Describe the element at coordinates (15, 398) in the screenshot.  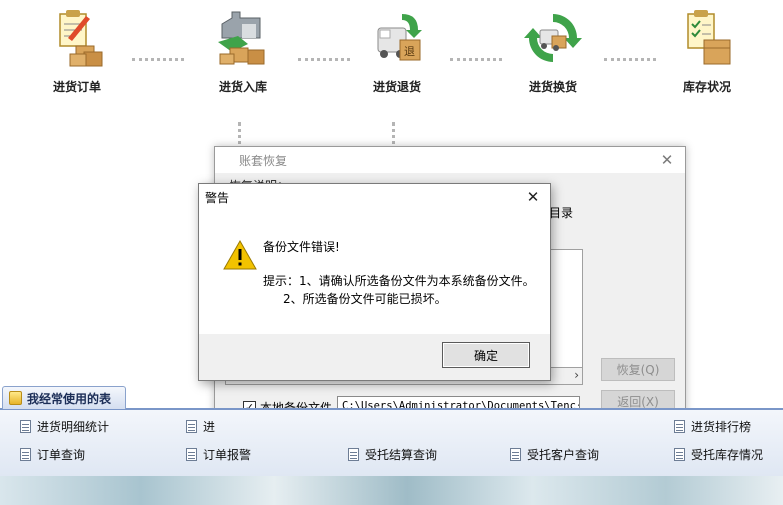
I see `folder-icon` at that location.